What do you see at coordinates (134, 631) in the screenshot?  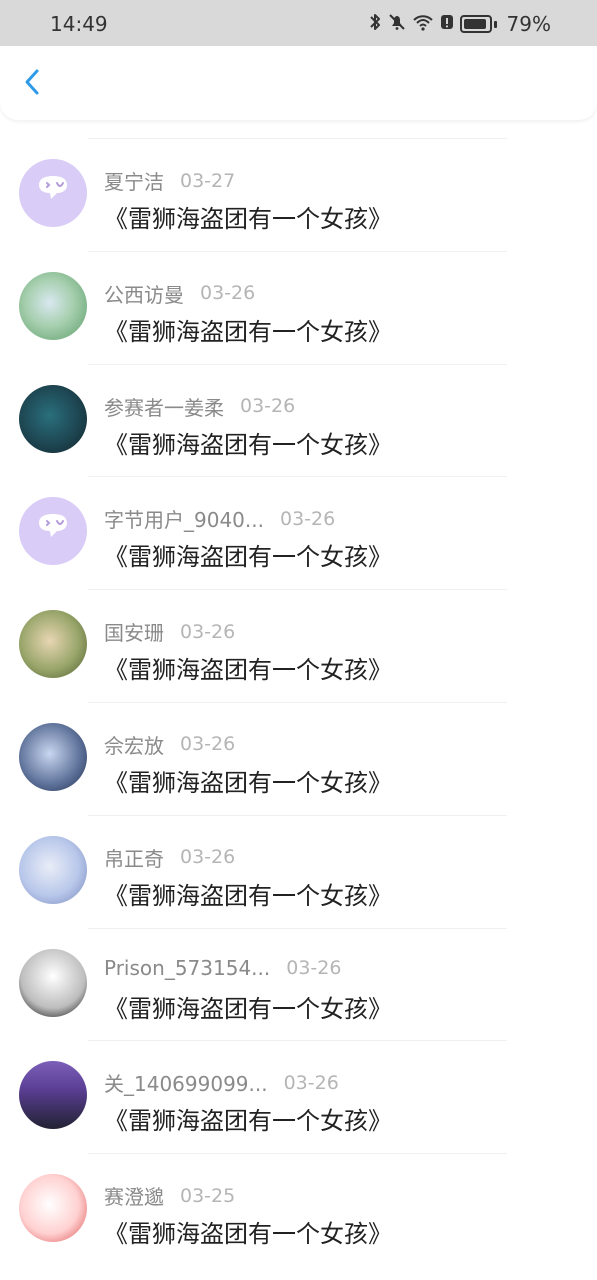 I see `username: 国安珊` at bounding box center [134, 631].